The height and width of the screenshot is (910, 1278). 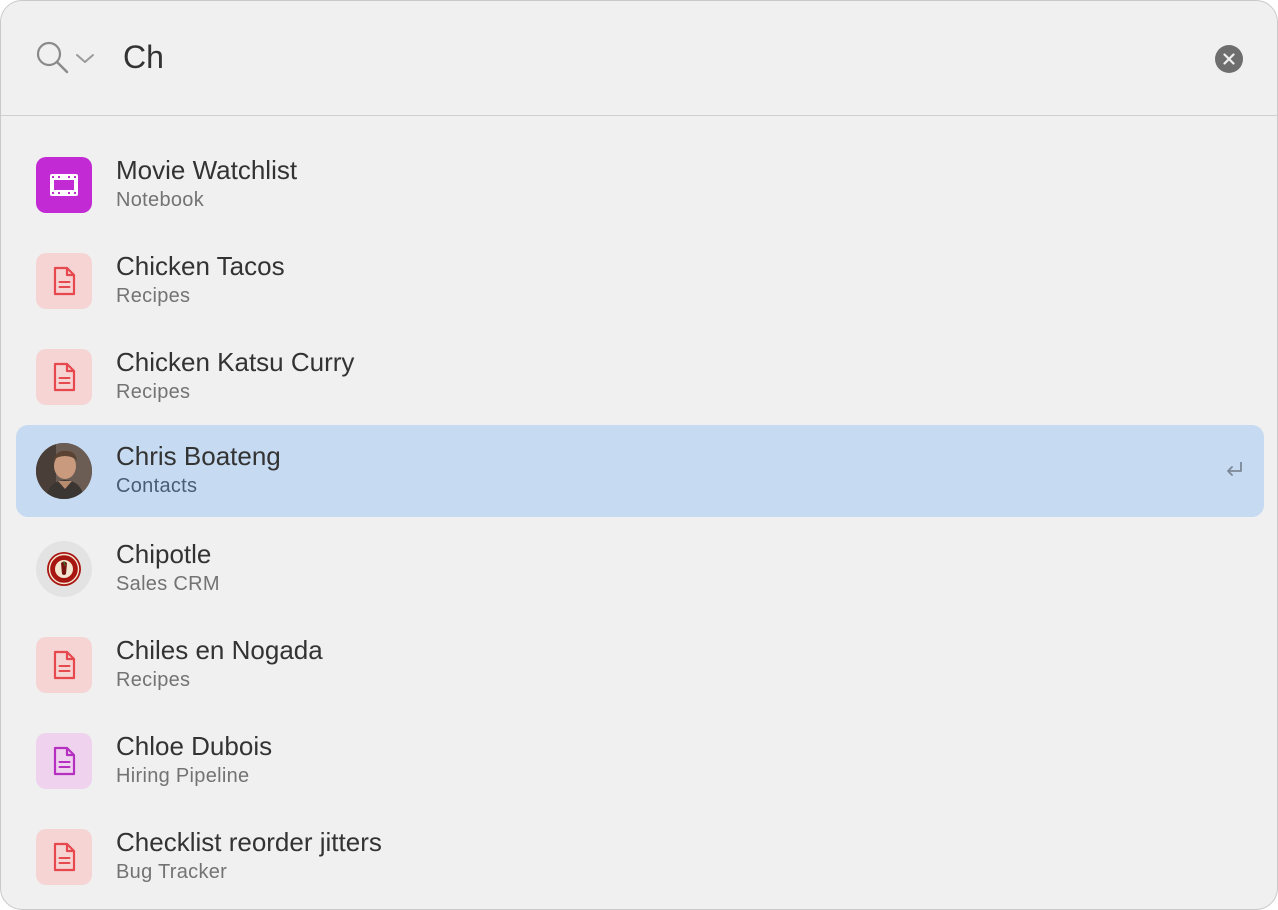 I want to click on result-title: Chicken Tacos, so click(x=200, y=266).